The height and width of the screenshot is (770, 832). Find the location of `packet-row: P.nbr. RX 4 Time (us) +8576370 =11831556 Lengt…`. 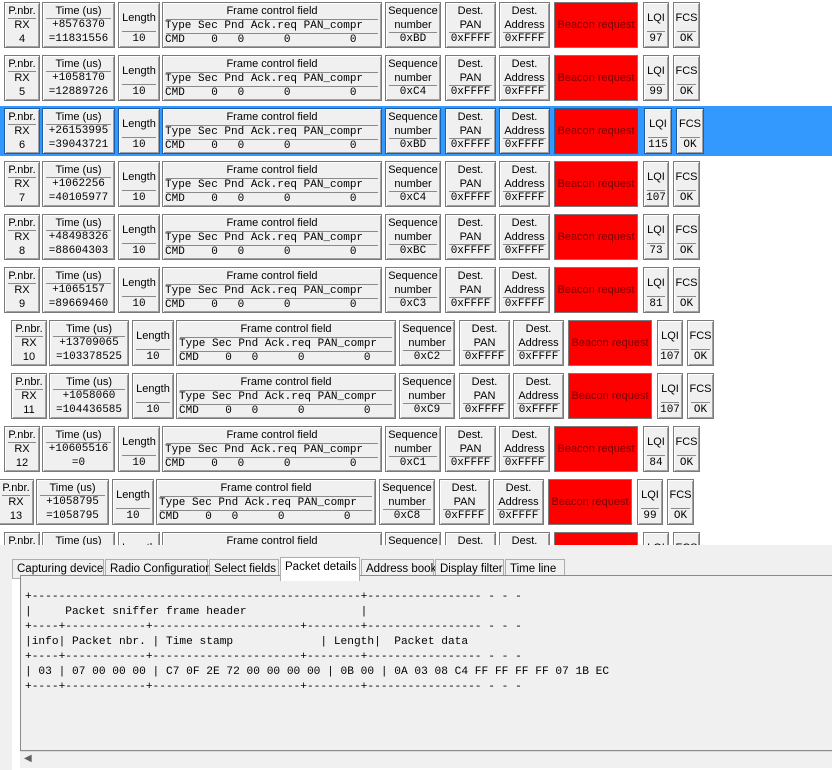

packet-row: P.nbr. RX 4 Time (us) +8576370 =11831556 Lengt… is located at coordinates (416, 25).